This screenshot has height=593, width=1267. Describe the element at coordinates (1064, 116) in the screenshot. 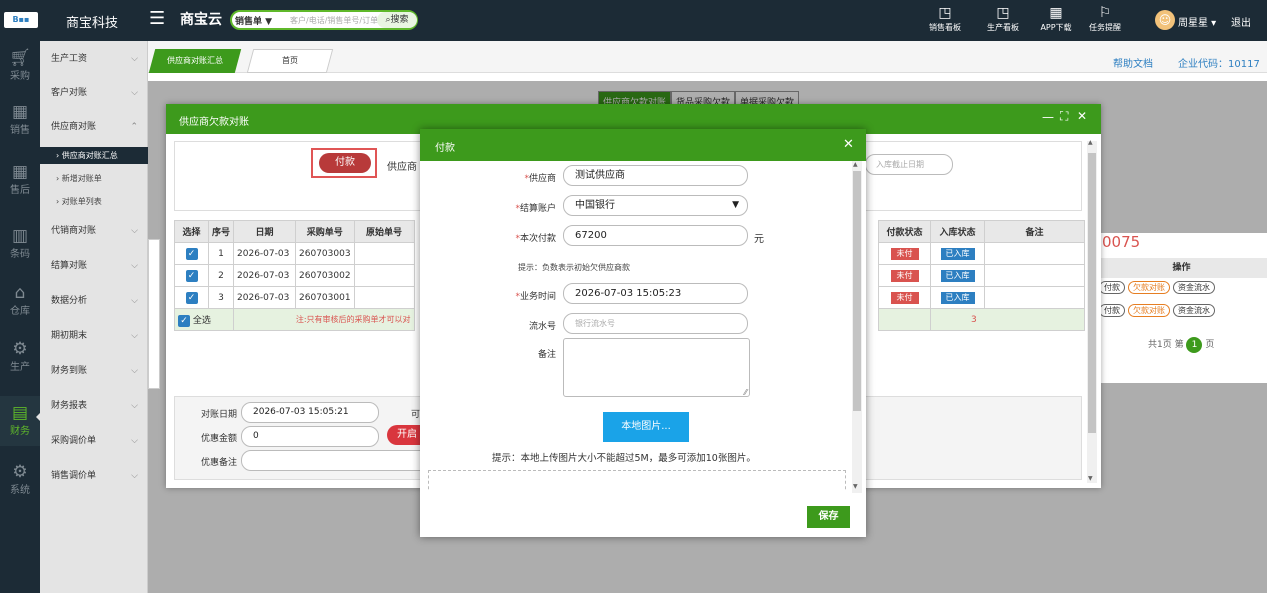

I see `maximize-icon: ⛶` at that location.